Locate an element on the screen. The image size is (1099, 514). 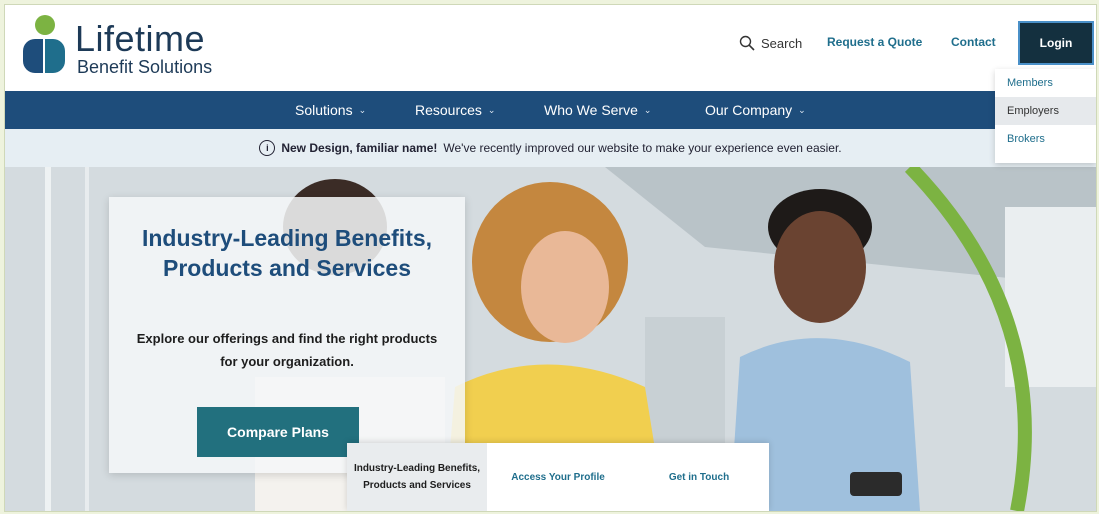
nav-item-solutions: Solutions ⌄ is located at coordinates (330, 110).